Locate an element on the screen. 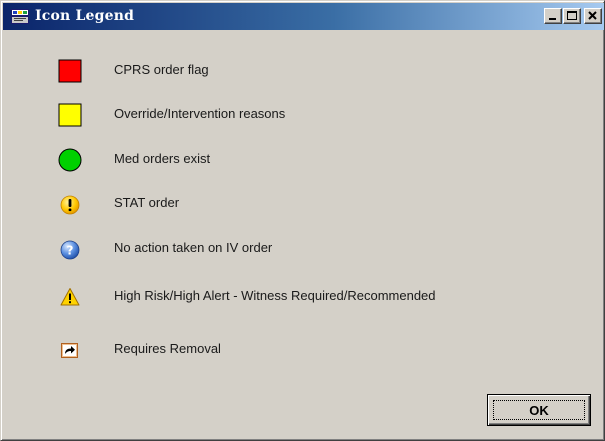 The height and width of the screenshot is (441, 605). legend-label: No action taken on IV order is located at coordinates (193, 247).